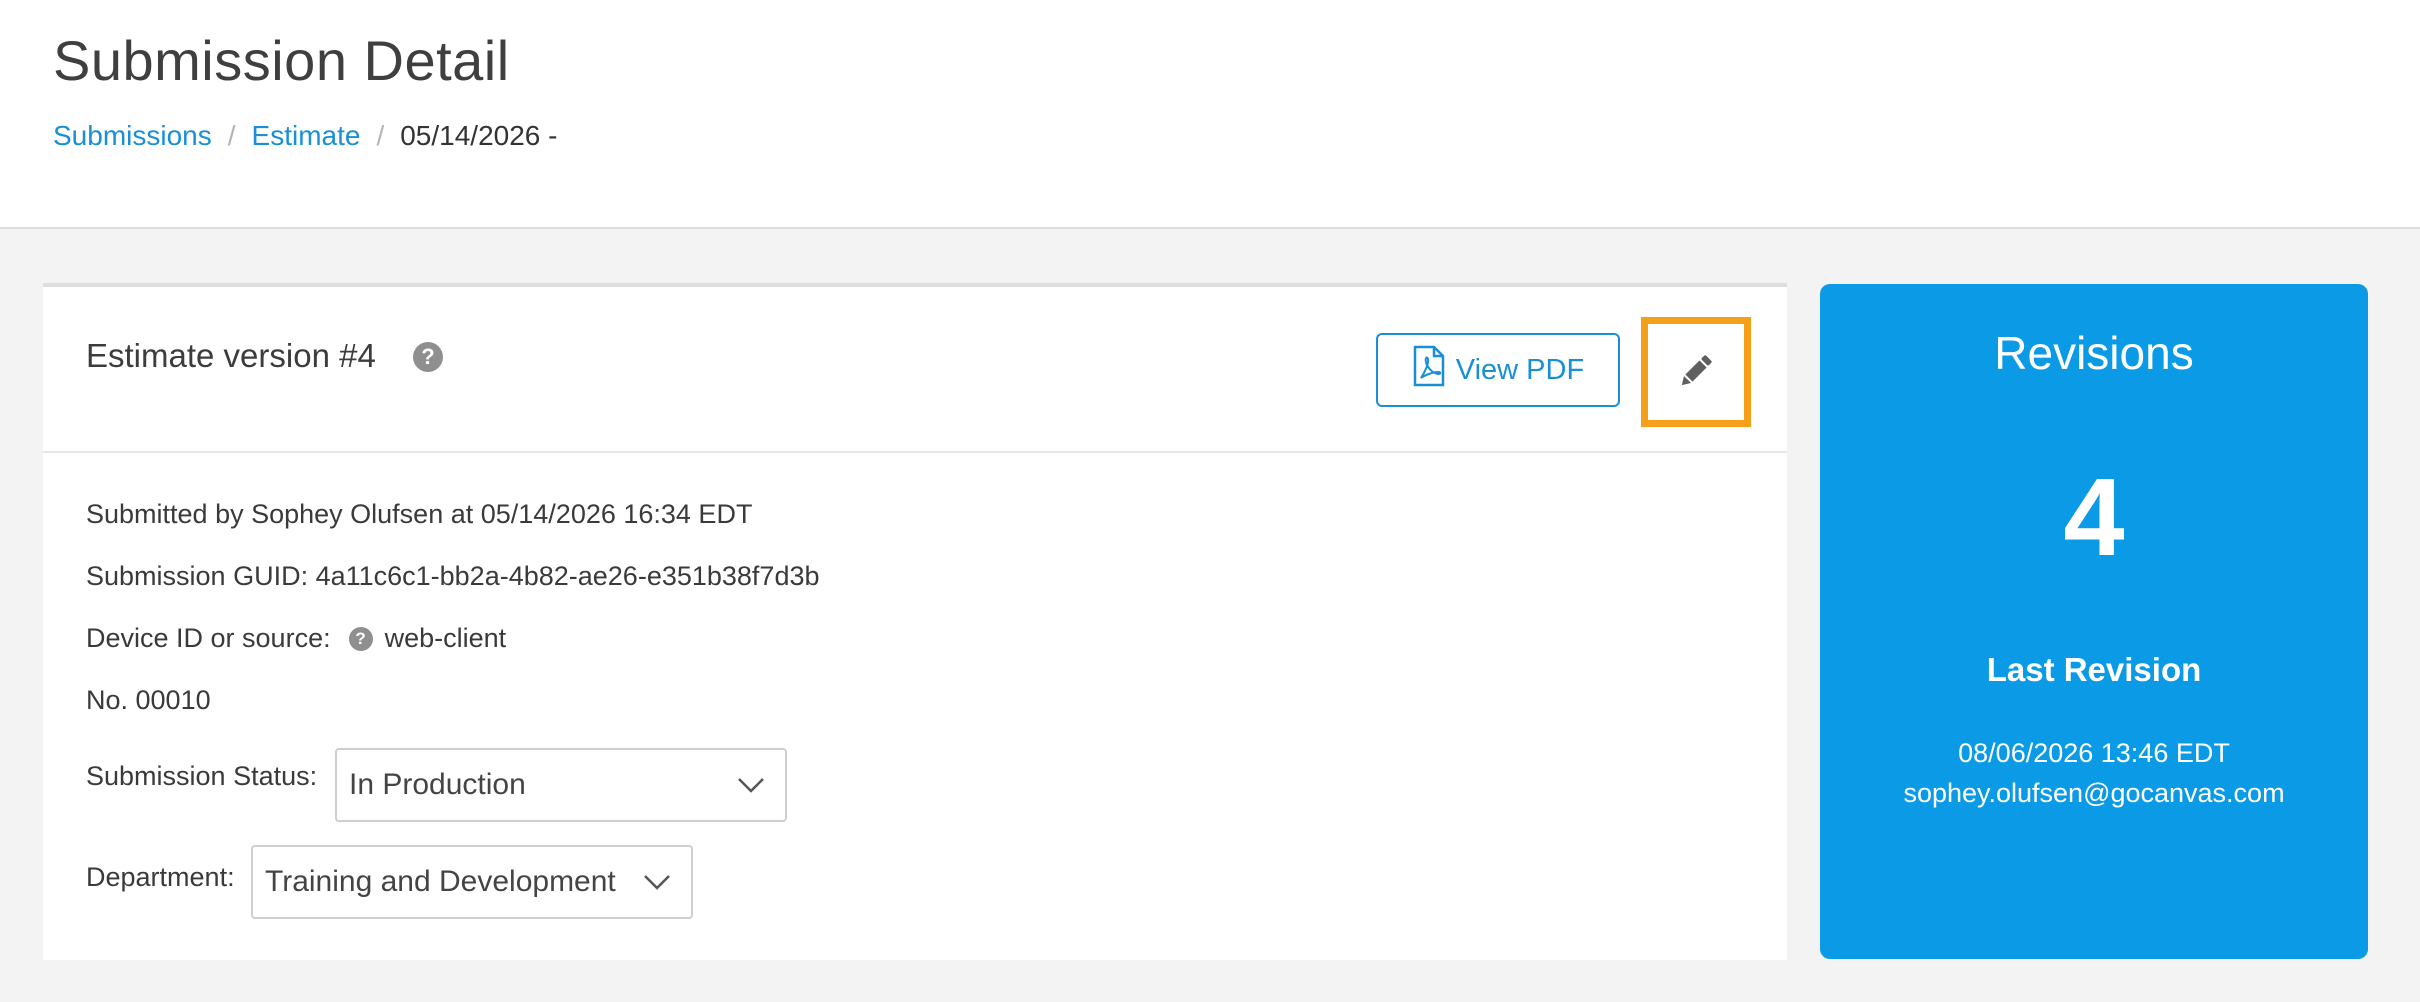 Image resolution: width=2420 pixels, height=1002 pixels. I want to click on device-help-icon: ?, so click(360, 638).